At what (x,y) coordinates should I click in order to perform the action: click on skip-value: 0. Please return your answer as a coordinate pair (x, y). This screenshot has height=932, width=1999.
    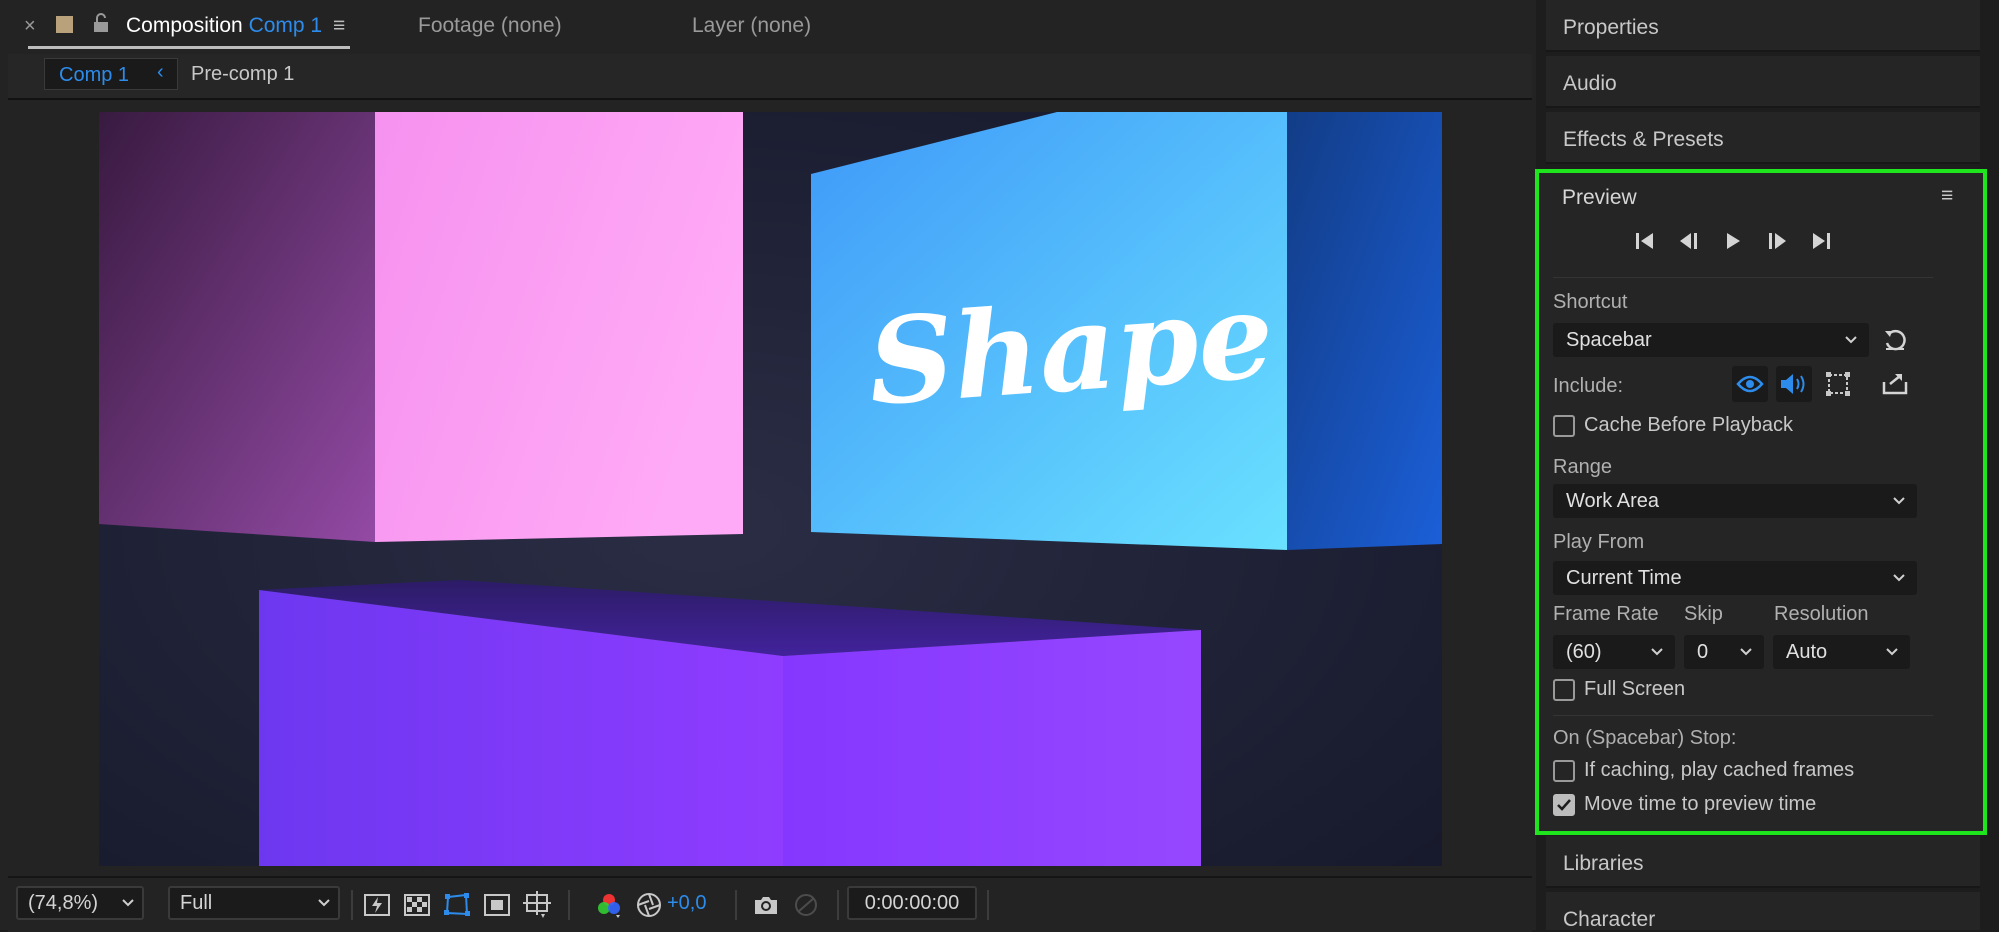
    Looking at the image, I should click on (1703, 651).